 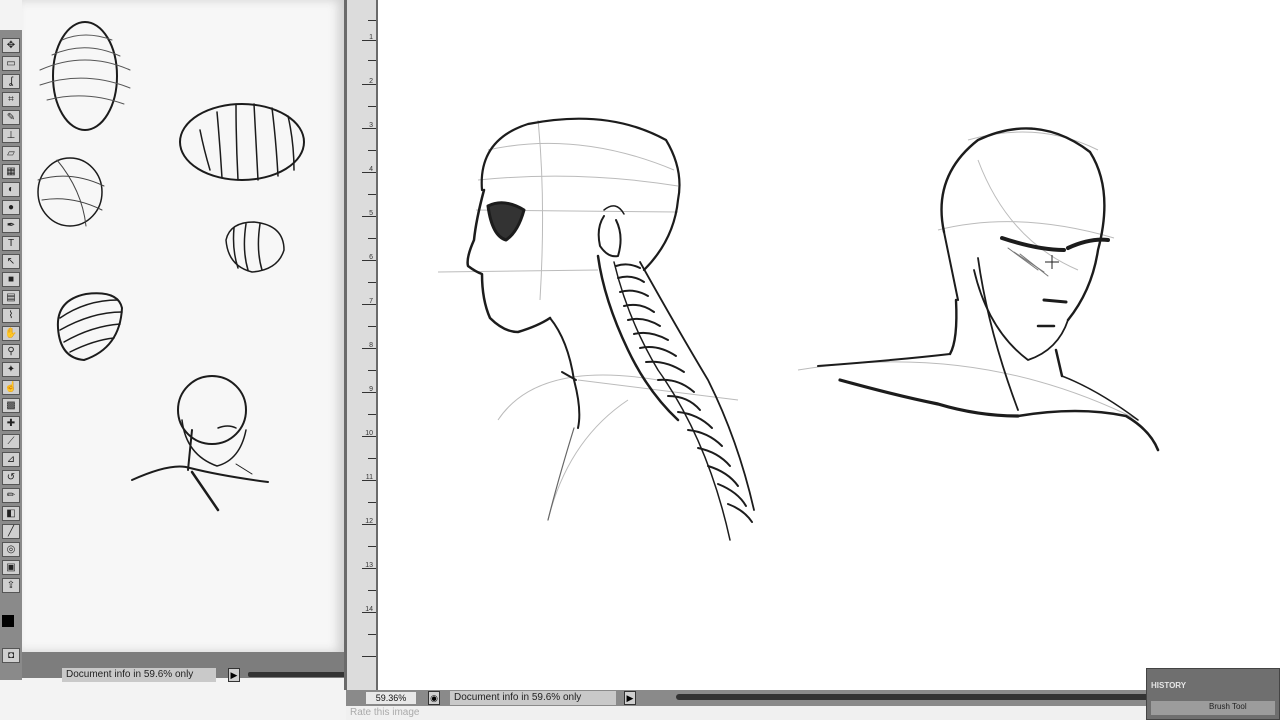 I want to click on heal-tool-icon: ✚, so click(x=11, y=423).